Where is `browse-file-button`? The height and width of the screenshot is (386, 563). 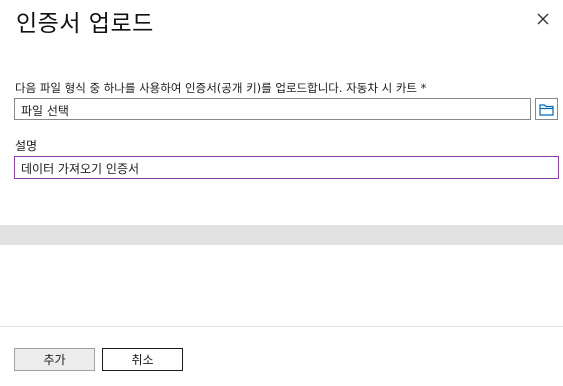 browse-file-button is located at coordinates (546, 109).